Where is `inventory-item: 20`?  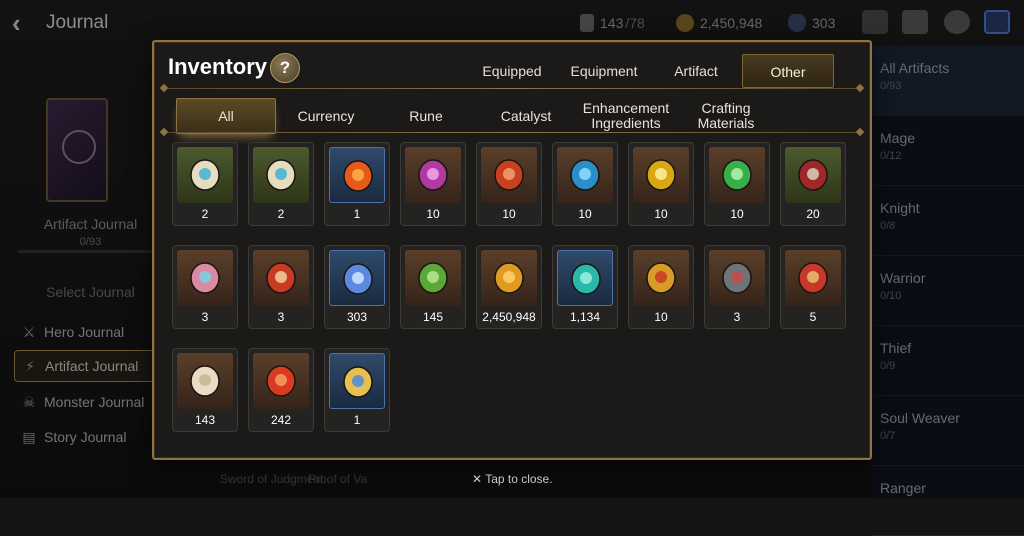 inventory-item: 20 is located at coordinates (813, 184).